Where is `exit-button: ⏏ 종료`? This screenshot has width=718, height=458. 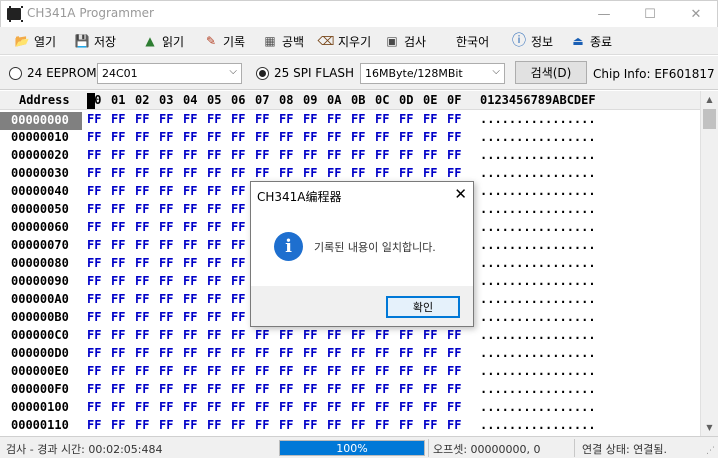 exit-button: ⏏ 종료 is located at coordinates (591, 41).